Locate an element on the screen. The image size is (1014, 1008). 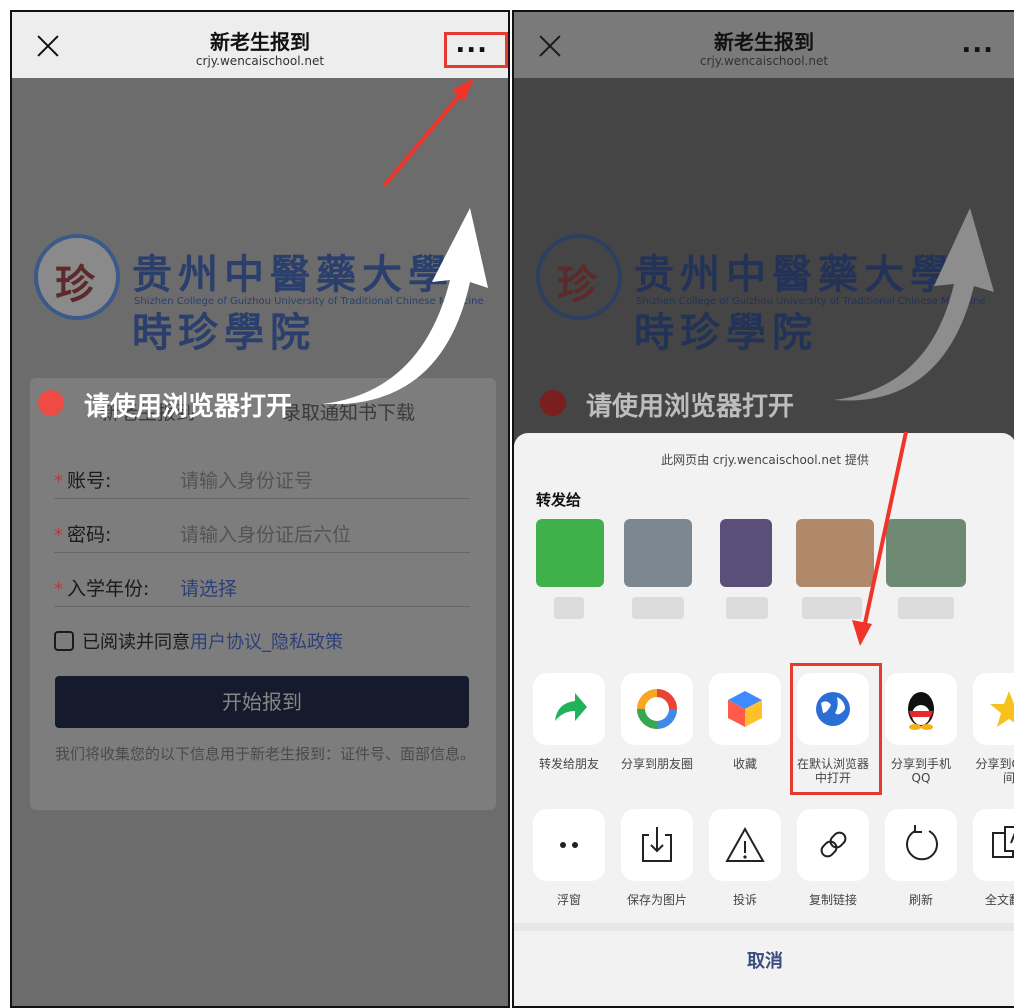
share-moments-button: 分享到朋友圈 is located at coordinates (657, 722).